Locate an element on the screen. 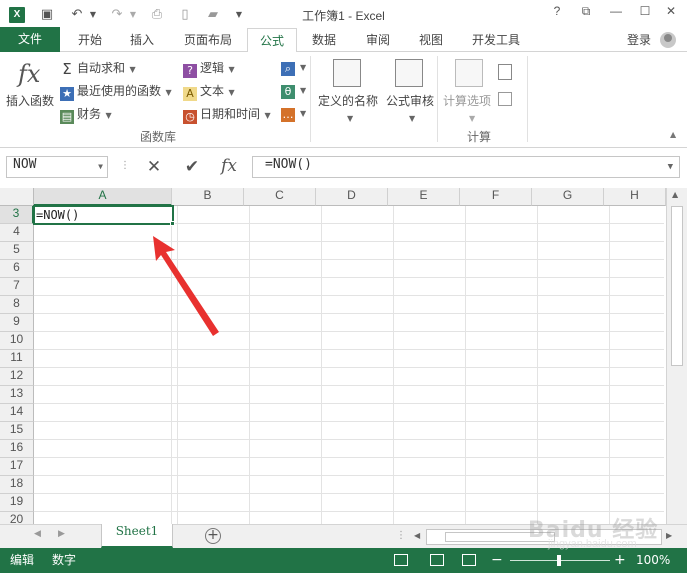 This screenshot has height=573, width=687. annotation-arrow is located at coordinates (186, 286).